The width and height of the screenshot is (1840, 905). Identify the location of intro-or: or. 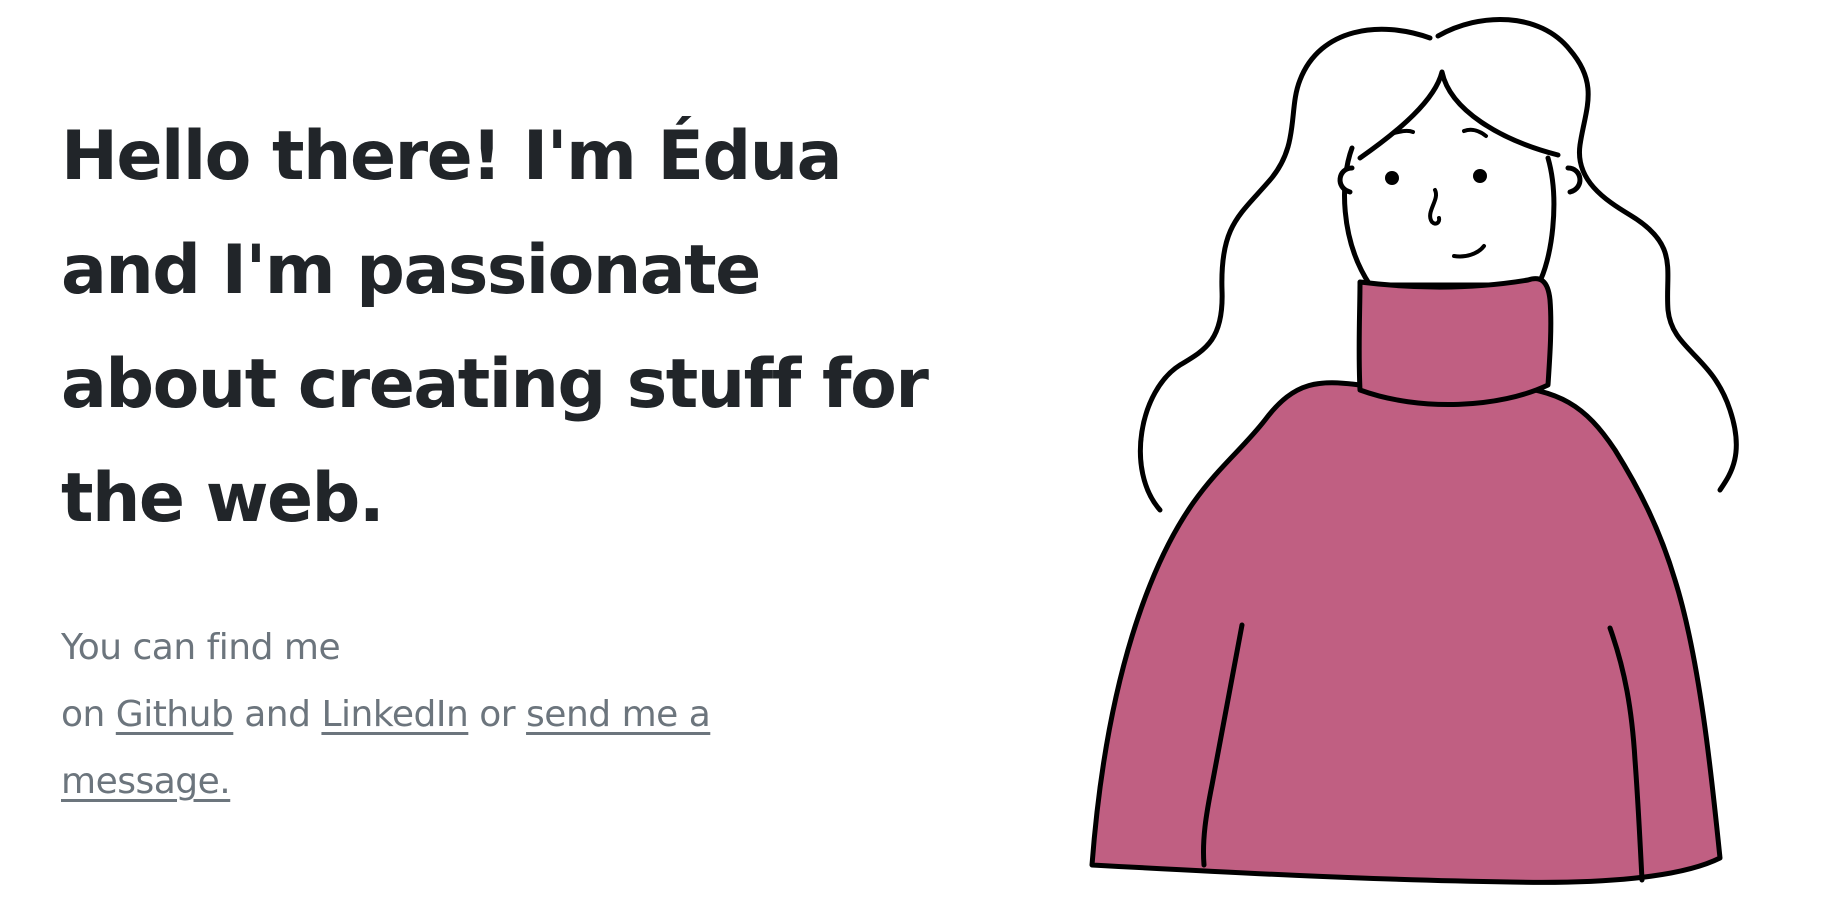
(497, 714).